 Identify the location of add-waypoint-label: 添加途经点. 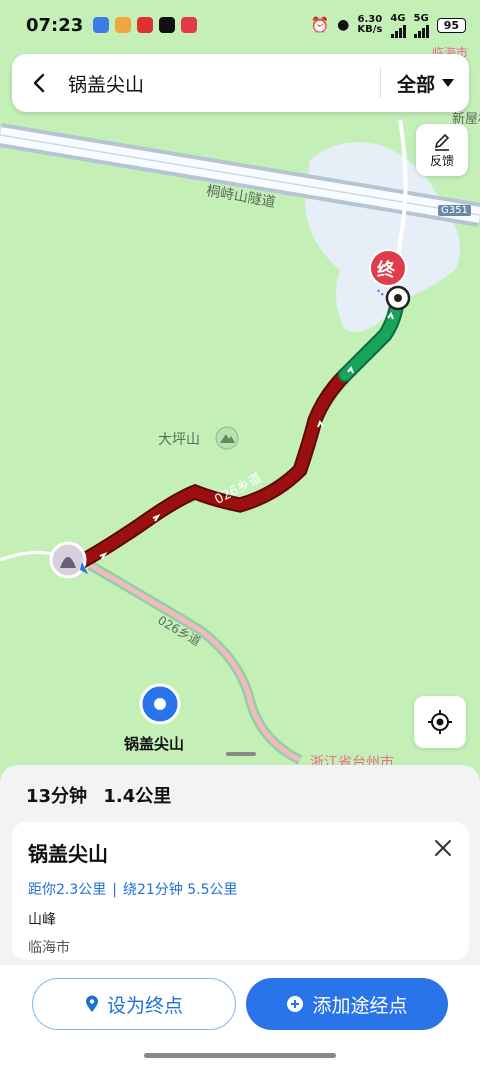
(360, 1005).